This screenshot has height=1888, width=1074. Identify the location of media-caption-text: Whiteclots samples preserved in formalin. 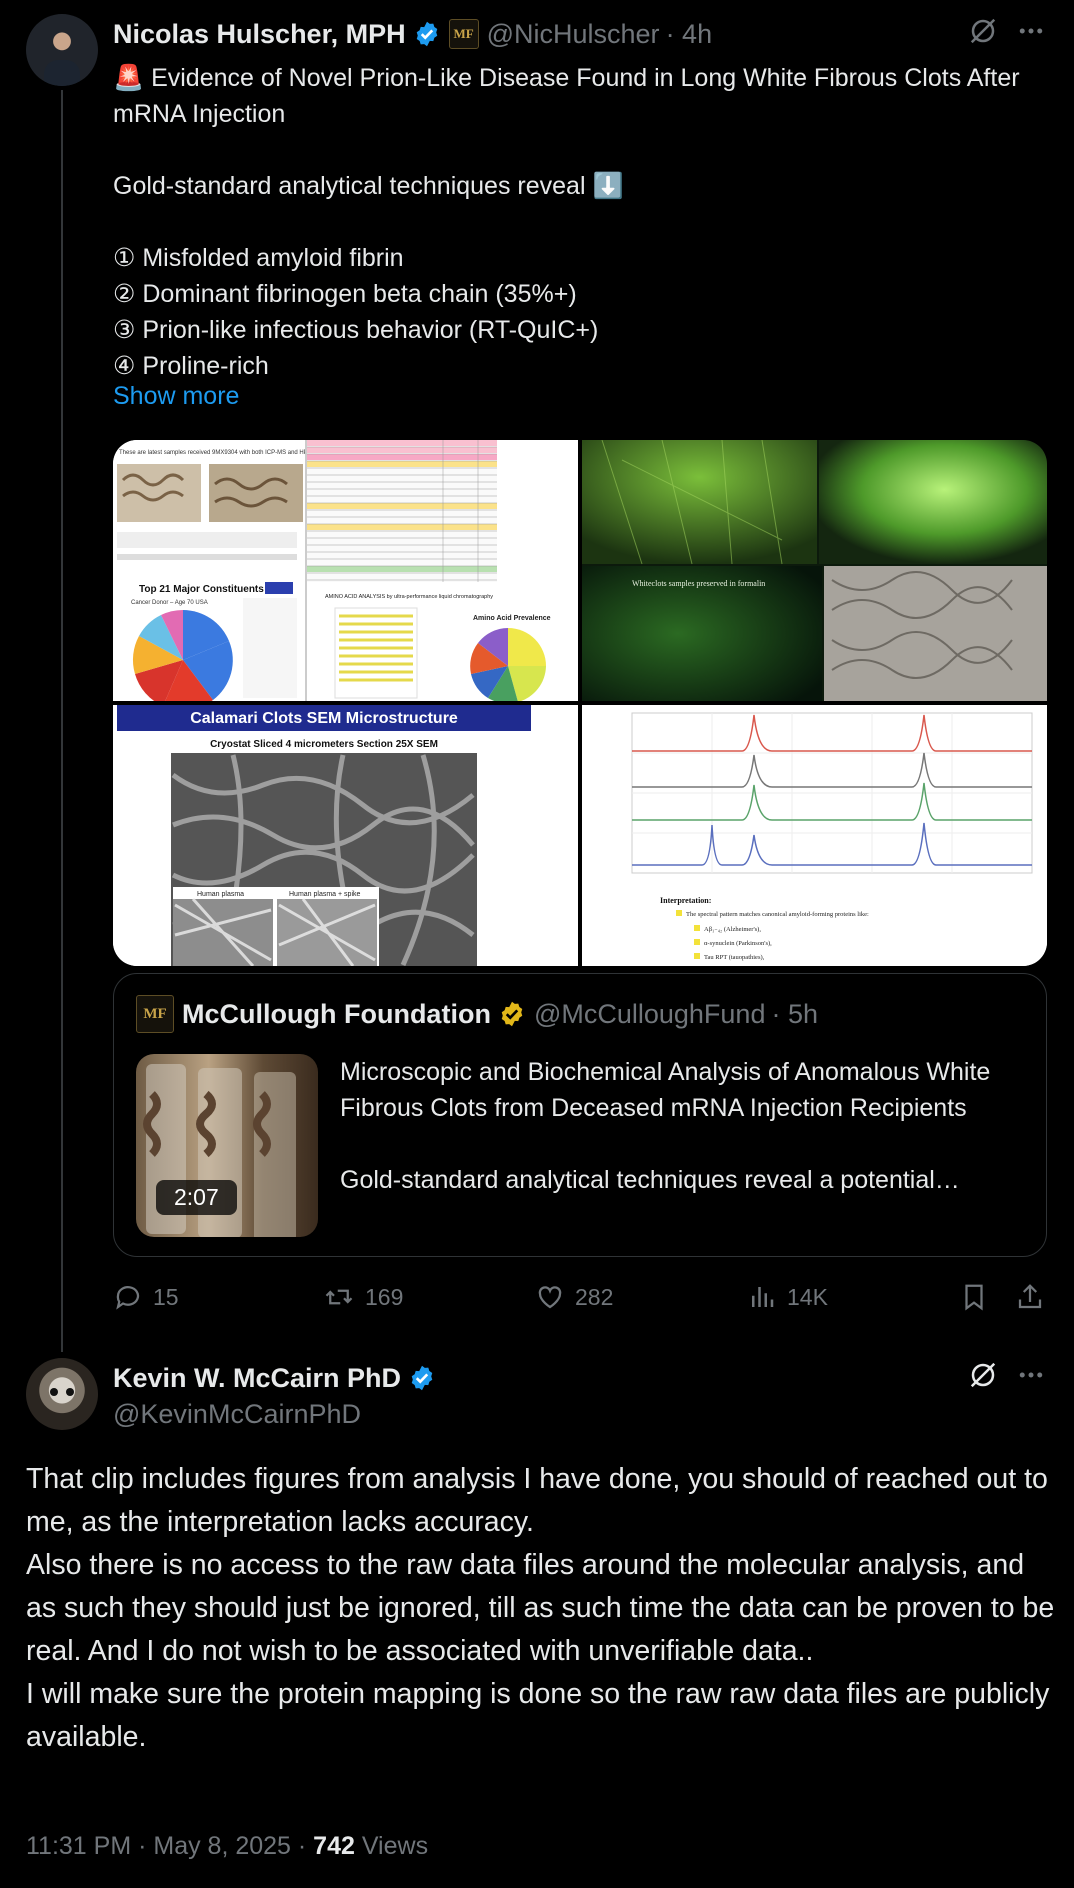
(698, 583).